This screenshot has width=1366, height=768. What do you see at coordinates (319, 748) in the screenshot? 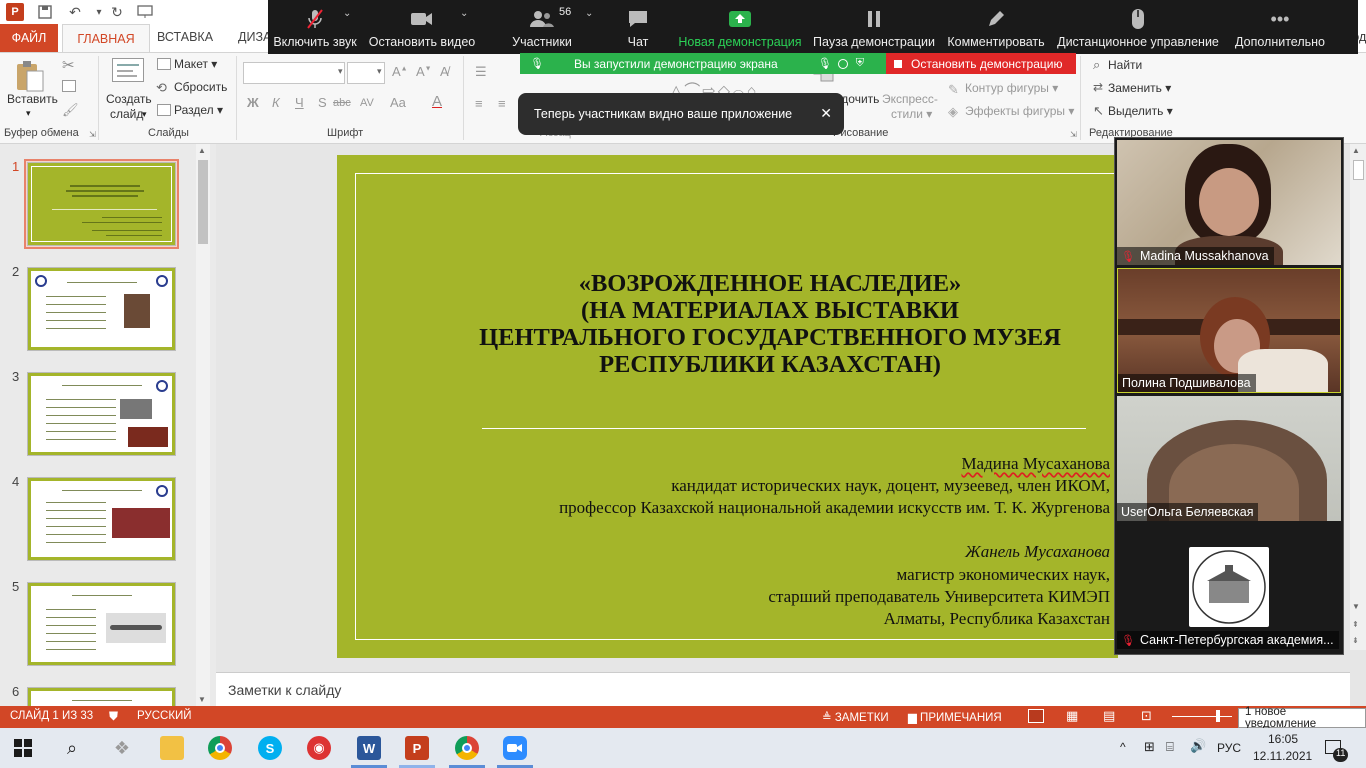
I see `screen-recorder-icon: ◉` at bounding box center [319, 748].